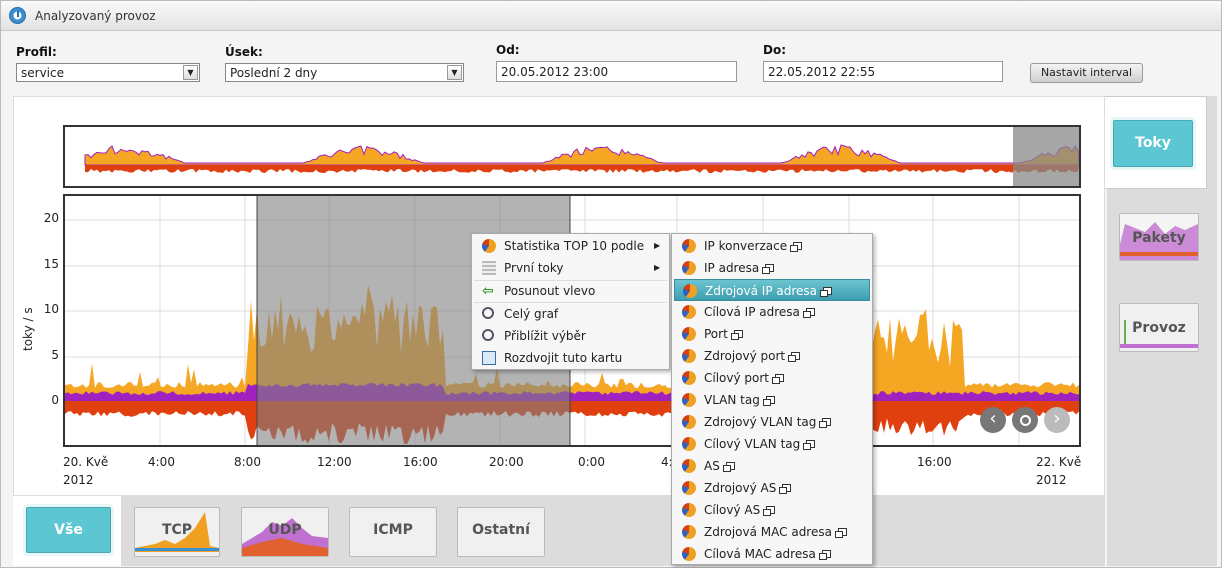 Image resolution: width=1222 pixels, height=568 pixels. Describe the element at coordinates (772, 290) in the screenshot. I see `submenu-item: Zdrojová IP adresa` at that location.